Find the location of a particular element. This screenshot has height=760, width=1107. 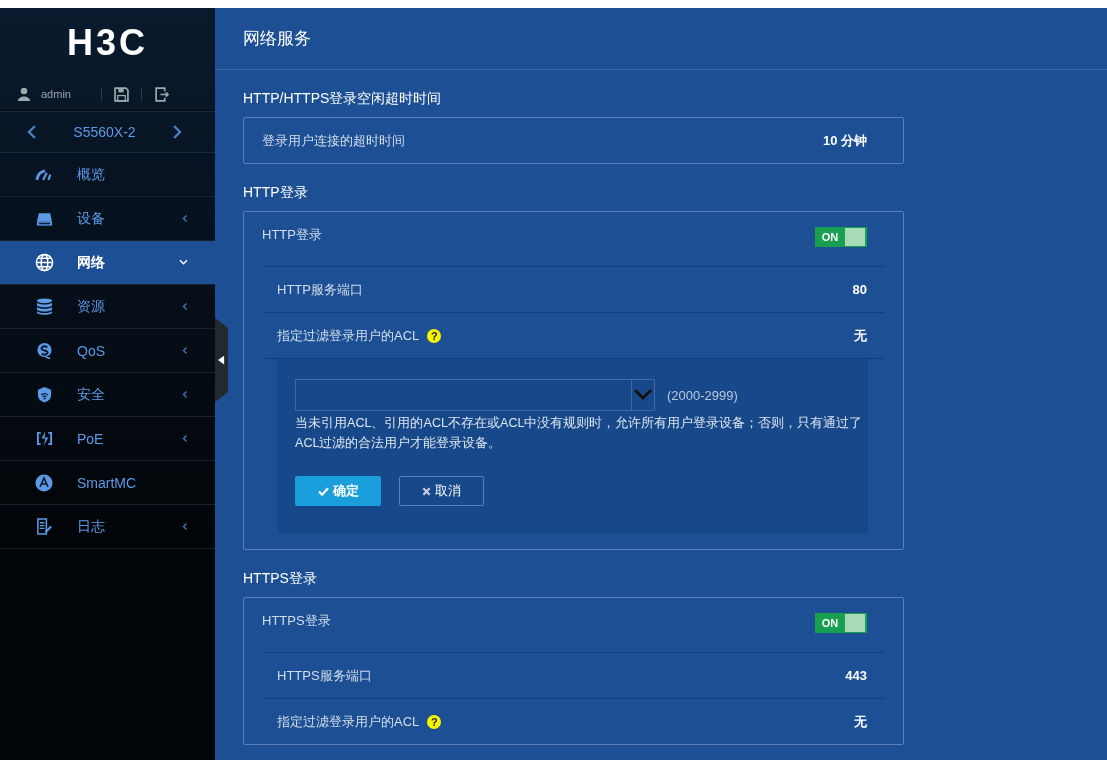

setting-label: HTTP登录 is located at coordinates (292, 235).